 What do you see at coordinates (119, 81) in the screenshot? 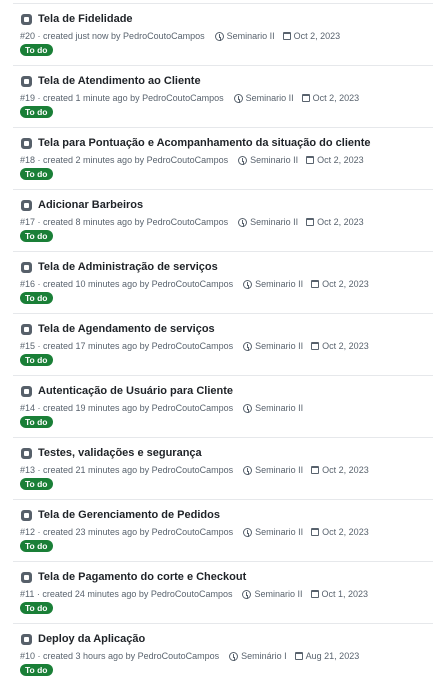
I see `issue-title: Tela de Atendimento ao Cliente` at bounding box center [119, 81].